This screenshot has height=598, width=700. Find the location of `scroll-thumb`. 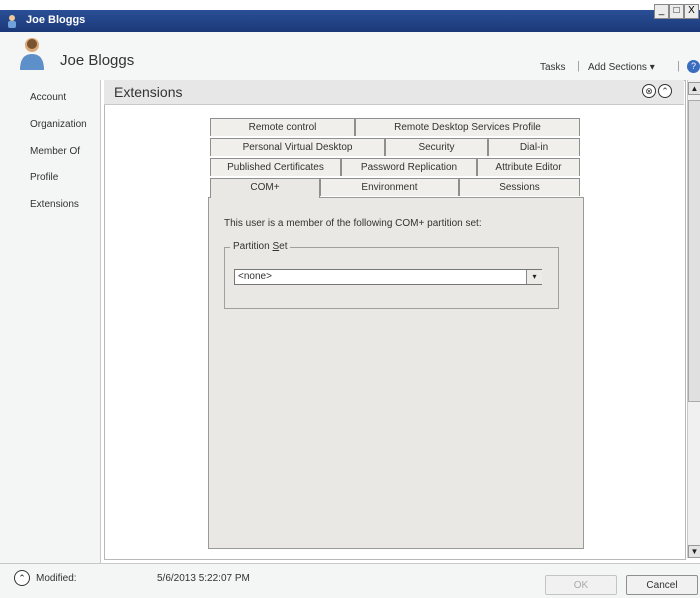

scroll-thumb is located at coordinates (694, 251).